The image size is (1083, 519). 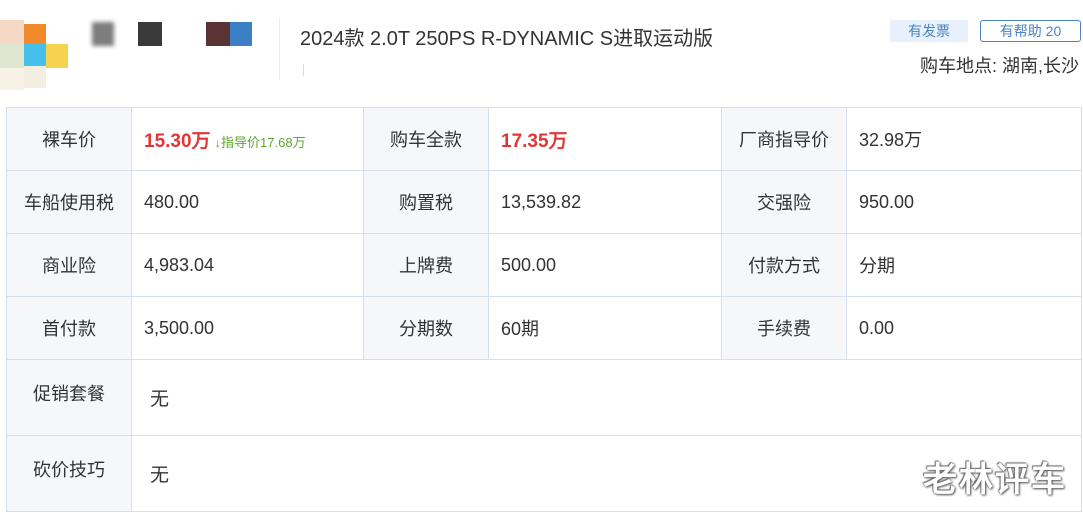 What do you see at coordinates (605, 328) in the screenshot?
I see `installments-value: 60期` at bounding box center [605, 328].